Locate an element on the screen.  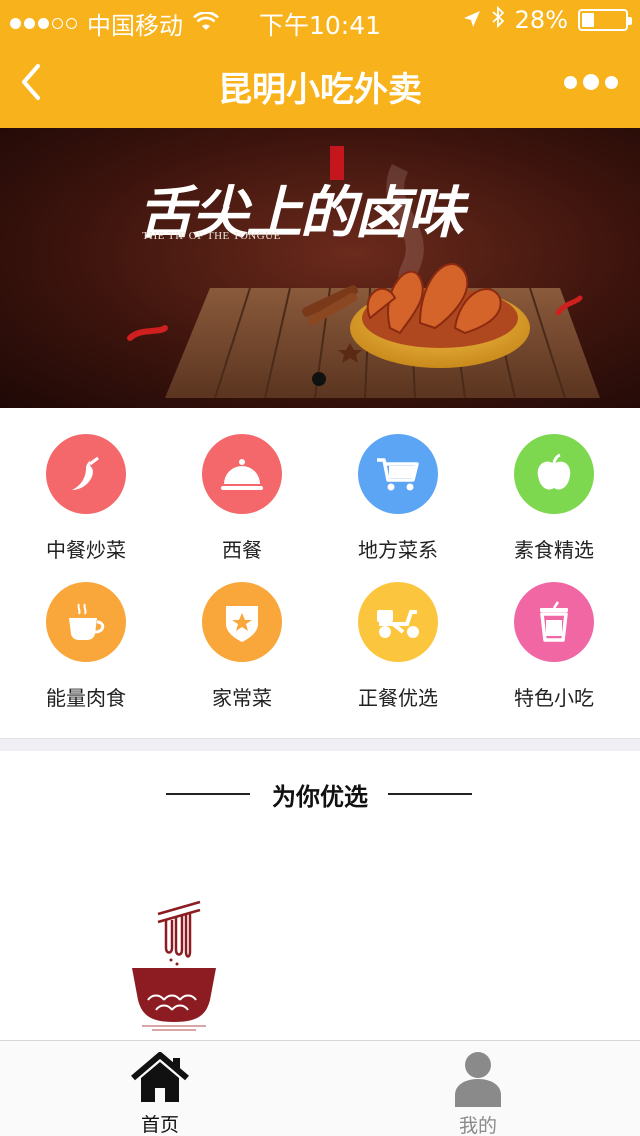
status-right: 28% is located at coordinates (547, 19).